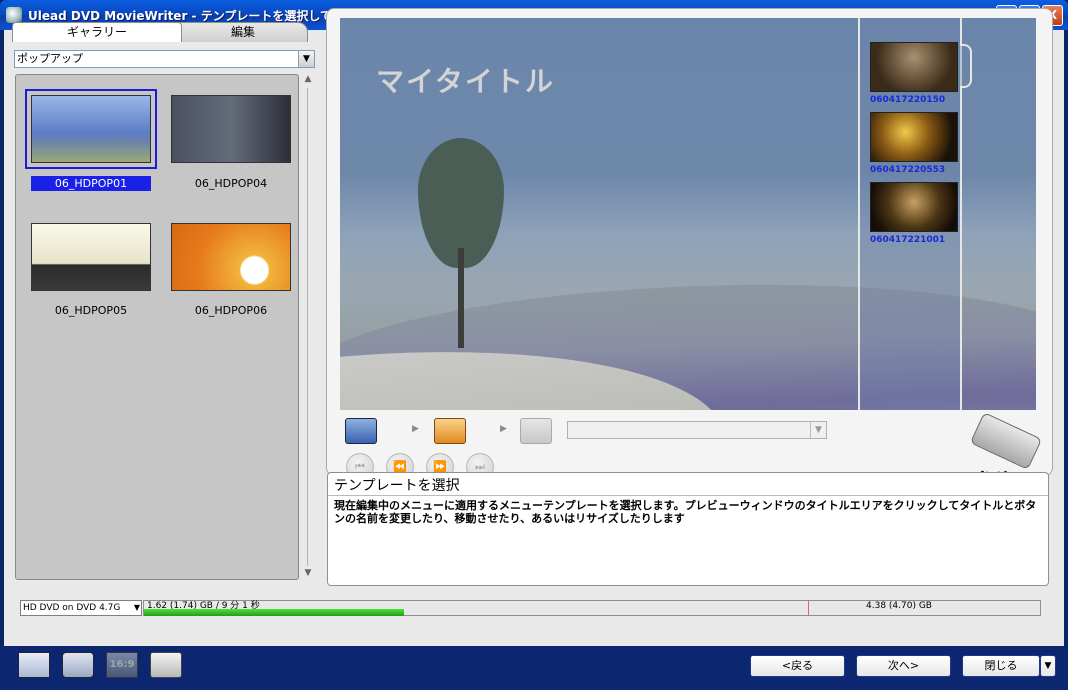 This screenshot has height=690, width=1068. What do you see at coordinates (592, 608) in the screenshot?
I see `capacity-bar: 1.62 (1.74) GB / 9 分 1 秒 4.38 (4.70) GB` at bounding box center [592, 608].